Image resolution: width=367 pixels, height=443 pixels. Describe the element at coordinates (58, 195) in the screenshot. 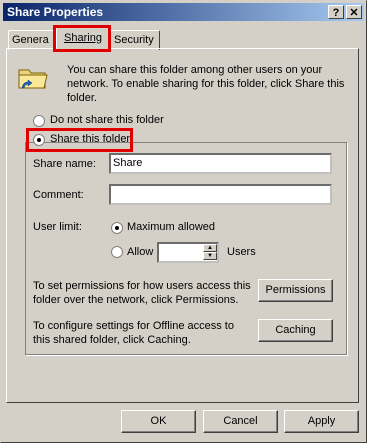

I see `comment-label: Comment:` at that location.